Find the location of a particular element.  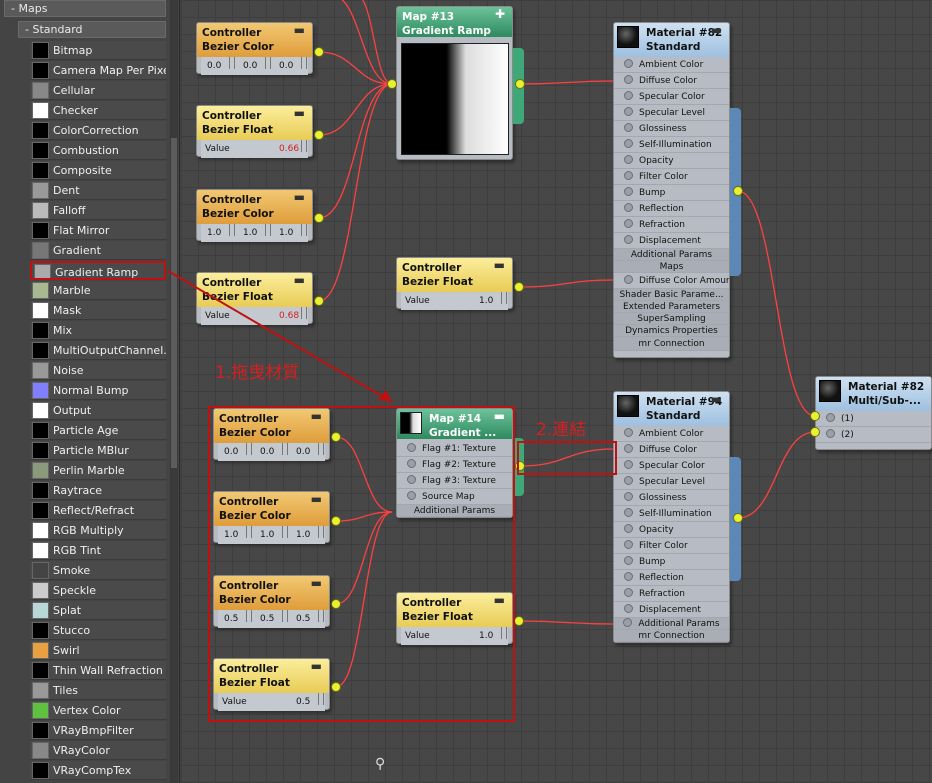

map-item: Reflect/Refract is located at coordinates (98, 510).